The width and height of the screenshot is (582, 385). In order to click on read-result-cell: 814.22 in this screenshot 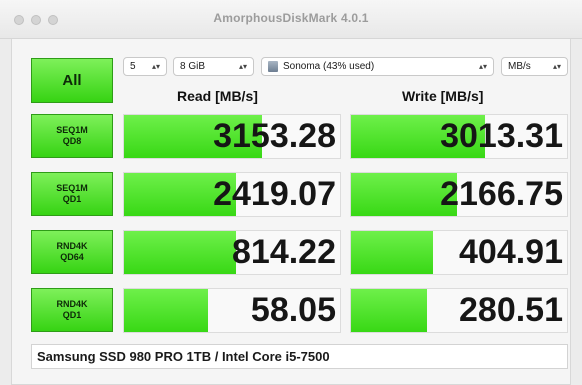, I will do `click(232, 252)`.